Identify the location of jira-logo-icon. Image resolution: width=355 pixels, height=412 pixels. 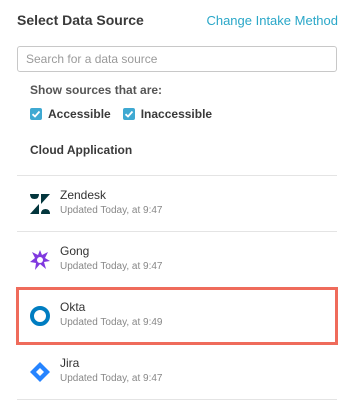
(40, 372).